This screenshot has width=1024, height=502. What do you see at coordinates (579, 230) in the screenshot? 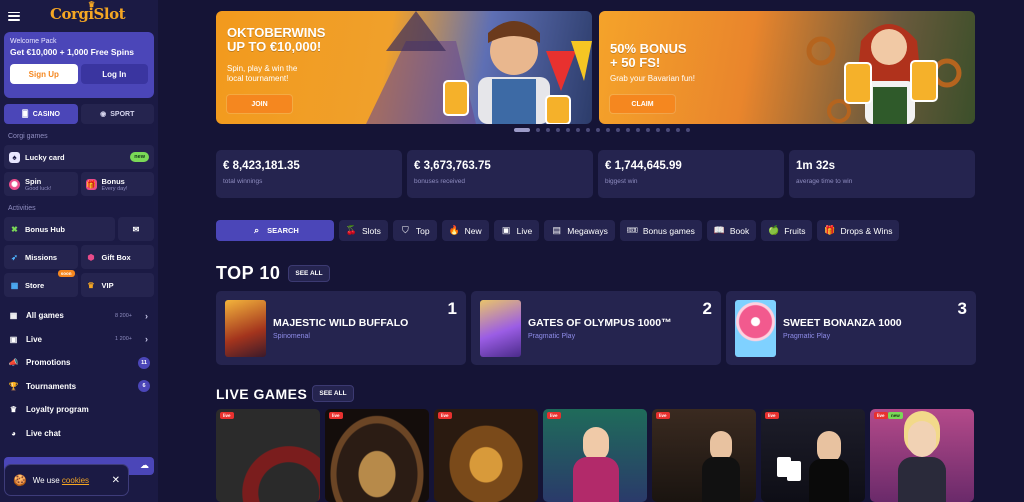
I see `filter-megaways: ▤ Megaways` at bounding box center [579, 230].